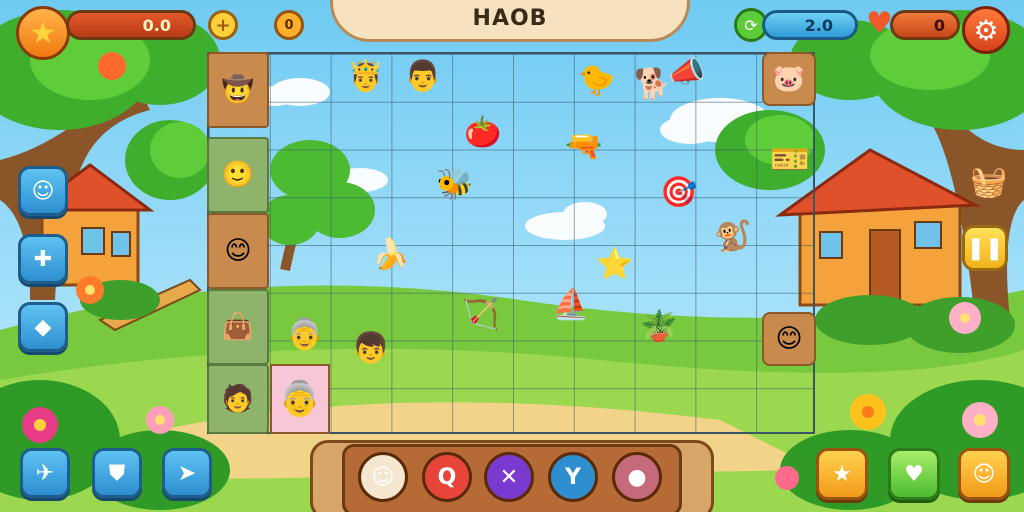 This screenshot has width=1024, height=512. I want to click on grid-item-dog: 🐕, so click(652, 85).